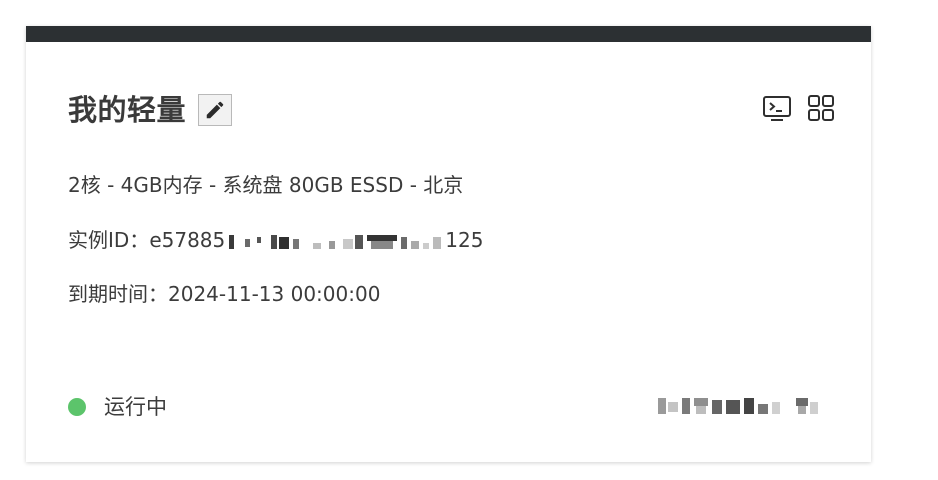  What do you see at coordinates (77, 407) in the screenshot?
I see `status-running-dot` at bounding box center [77, 407].